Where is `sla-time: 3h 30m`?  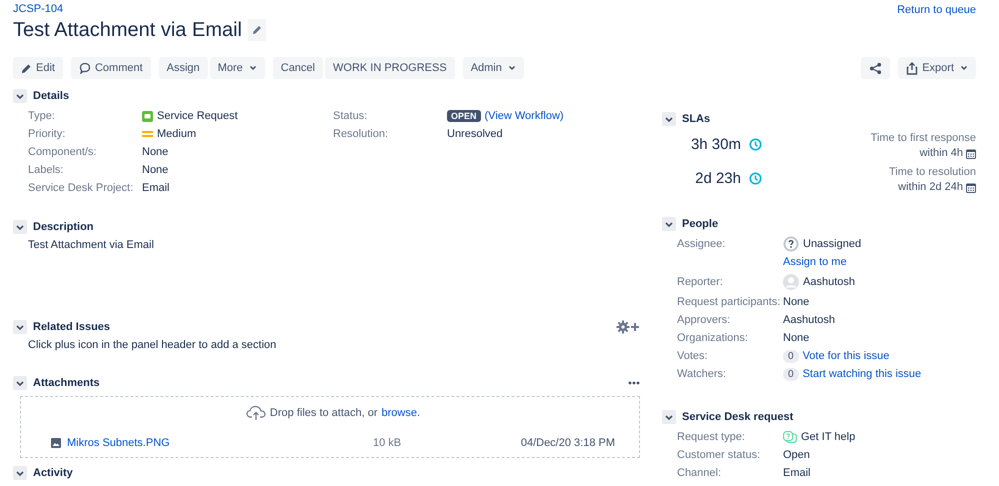
sla-time: 3h 30m is located at coordinates (715, 144).